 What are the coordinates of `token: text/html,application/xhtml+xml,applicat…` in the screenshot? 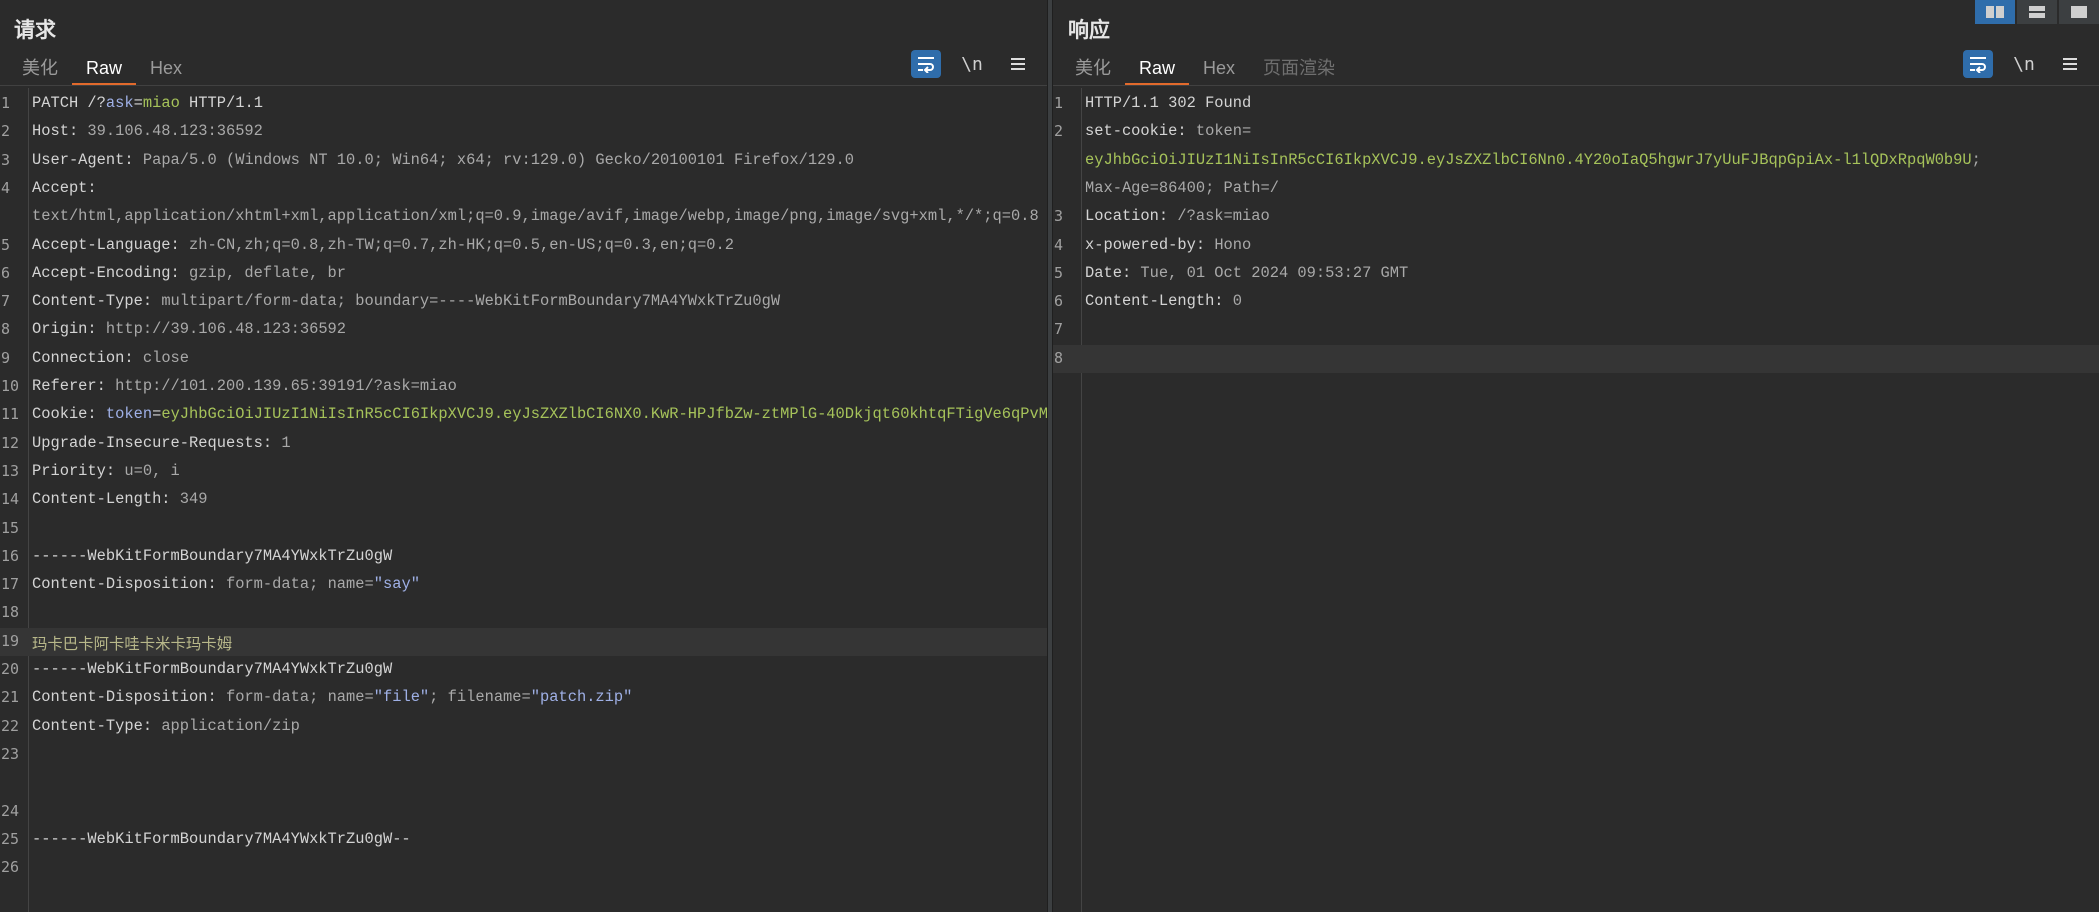 It's located at (535, 216).